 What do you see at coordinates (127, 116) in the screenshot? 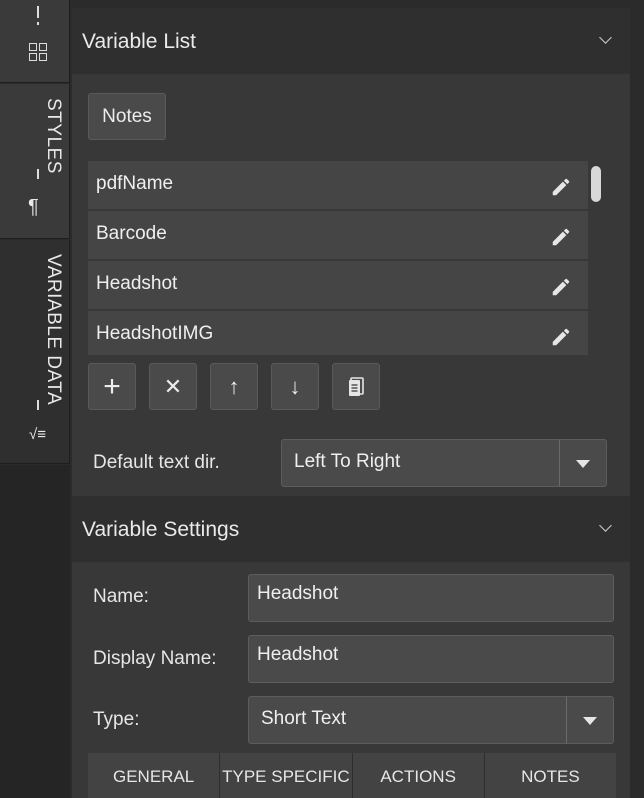
I see `notes-button: Notes` at bounding box center [127, 116].